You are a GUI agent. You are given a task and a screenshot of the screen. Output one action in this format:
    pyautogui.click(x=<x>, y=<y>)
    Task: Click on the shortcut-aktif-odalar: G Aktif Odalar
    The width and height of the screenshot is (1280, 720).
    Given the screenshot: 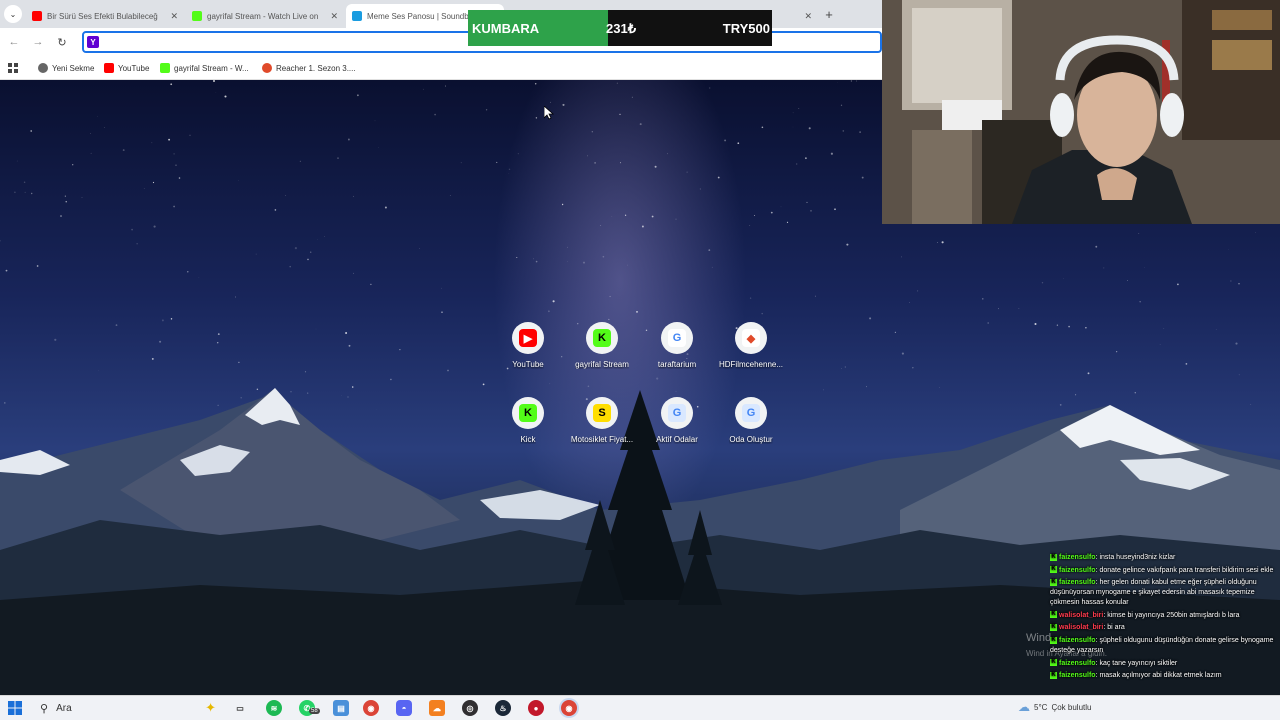 What is the action you would take?
    pyautogui.click(x=677, y=426)
    